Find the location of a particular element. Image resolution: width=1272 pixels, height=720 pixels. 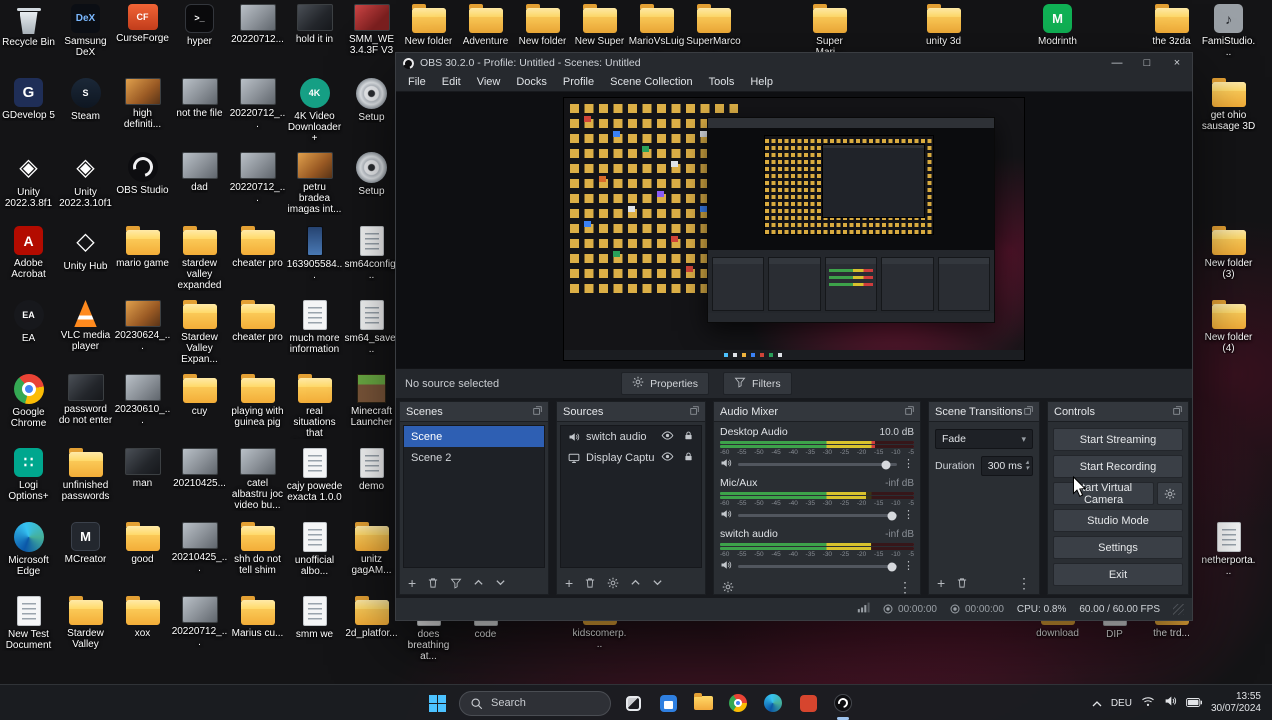

desktop-icon-unity-2022-3-8f1: ◈ Unity 2022.3.8f1 is located at coordinates (28, 181).